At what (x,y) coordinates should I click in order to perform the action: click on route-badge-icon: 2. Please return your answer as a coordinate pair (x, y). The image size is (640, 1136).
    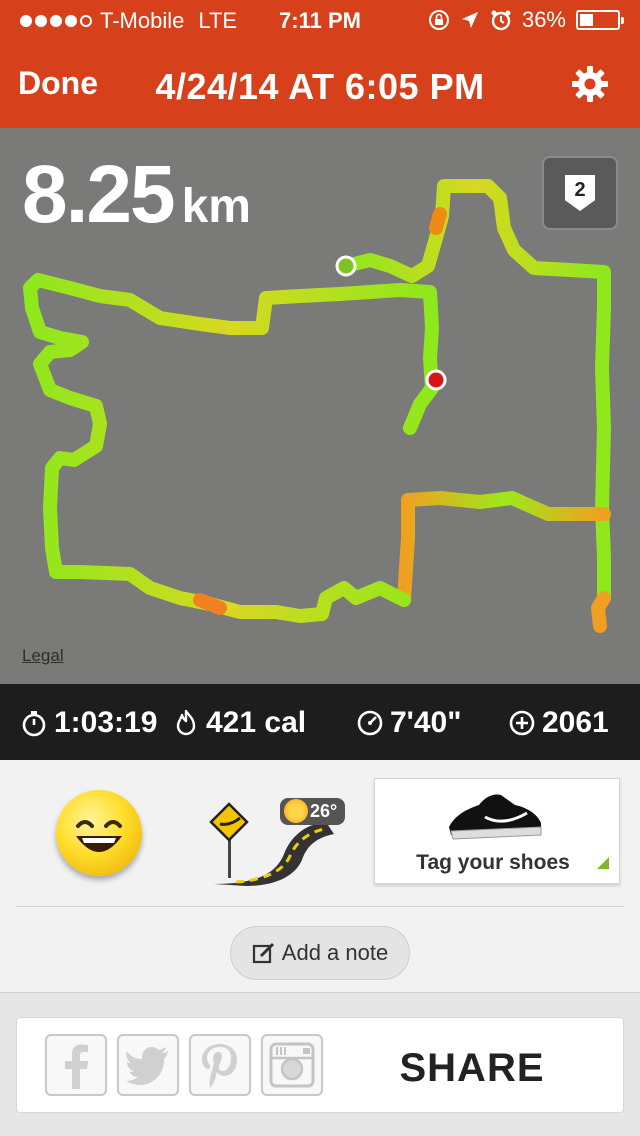
    Looking at the image, I should click on (580, 193).